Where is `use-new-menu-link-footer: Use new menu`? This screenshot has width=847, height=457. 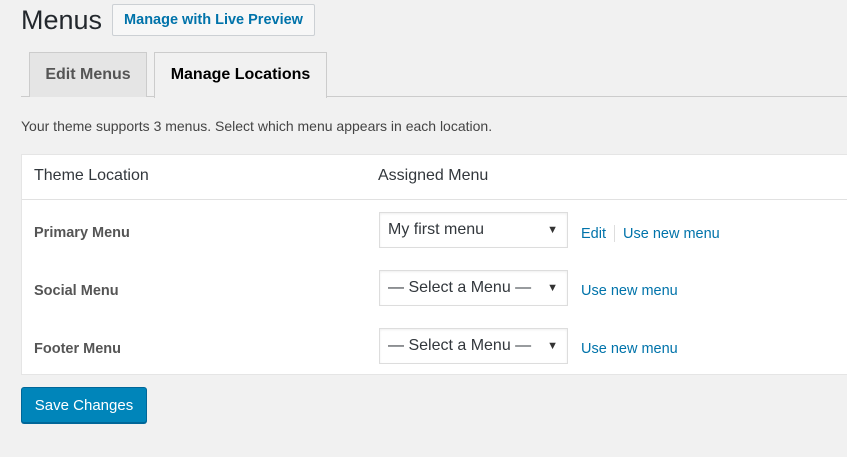 use-new-menu-link-footer: Use new menu is located at coordinates (629, 349).